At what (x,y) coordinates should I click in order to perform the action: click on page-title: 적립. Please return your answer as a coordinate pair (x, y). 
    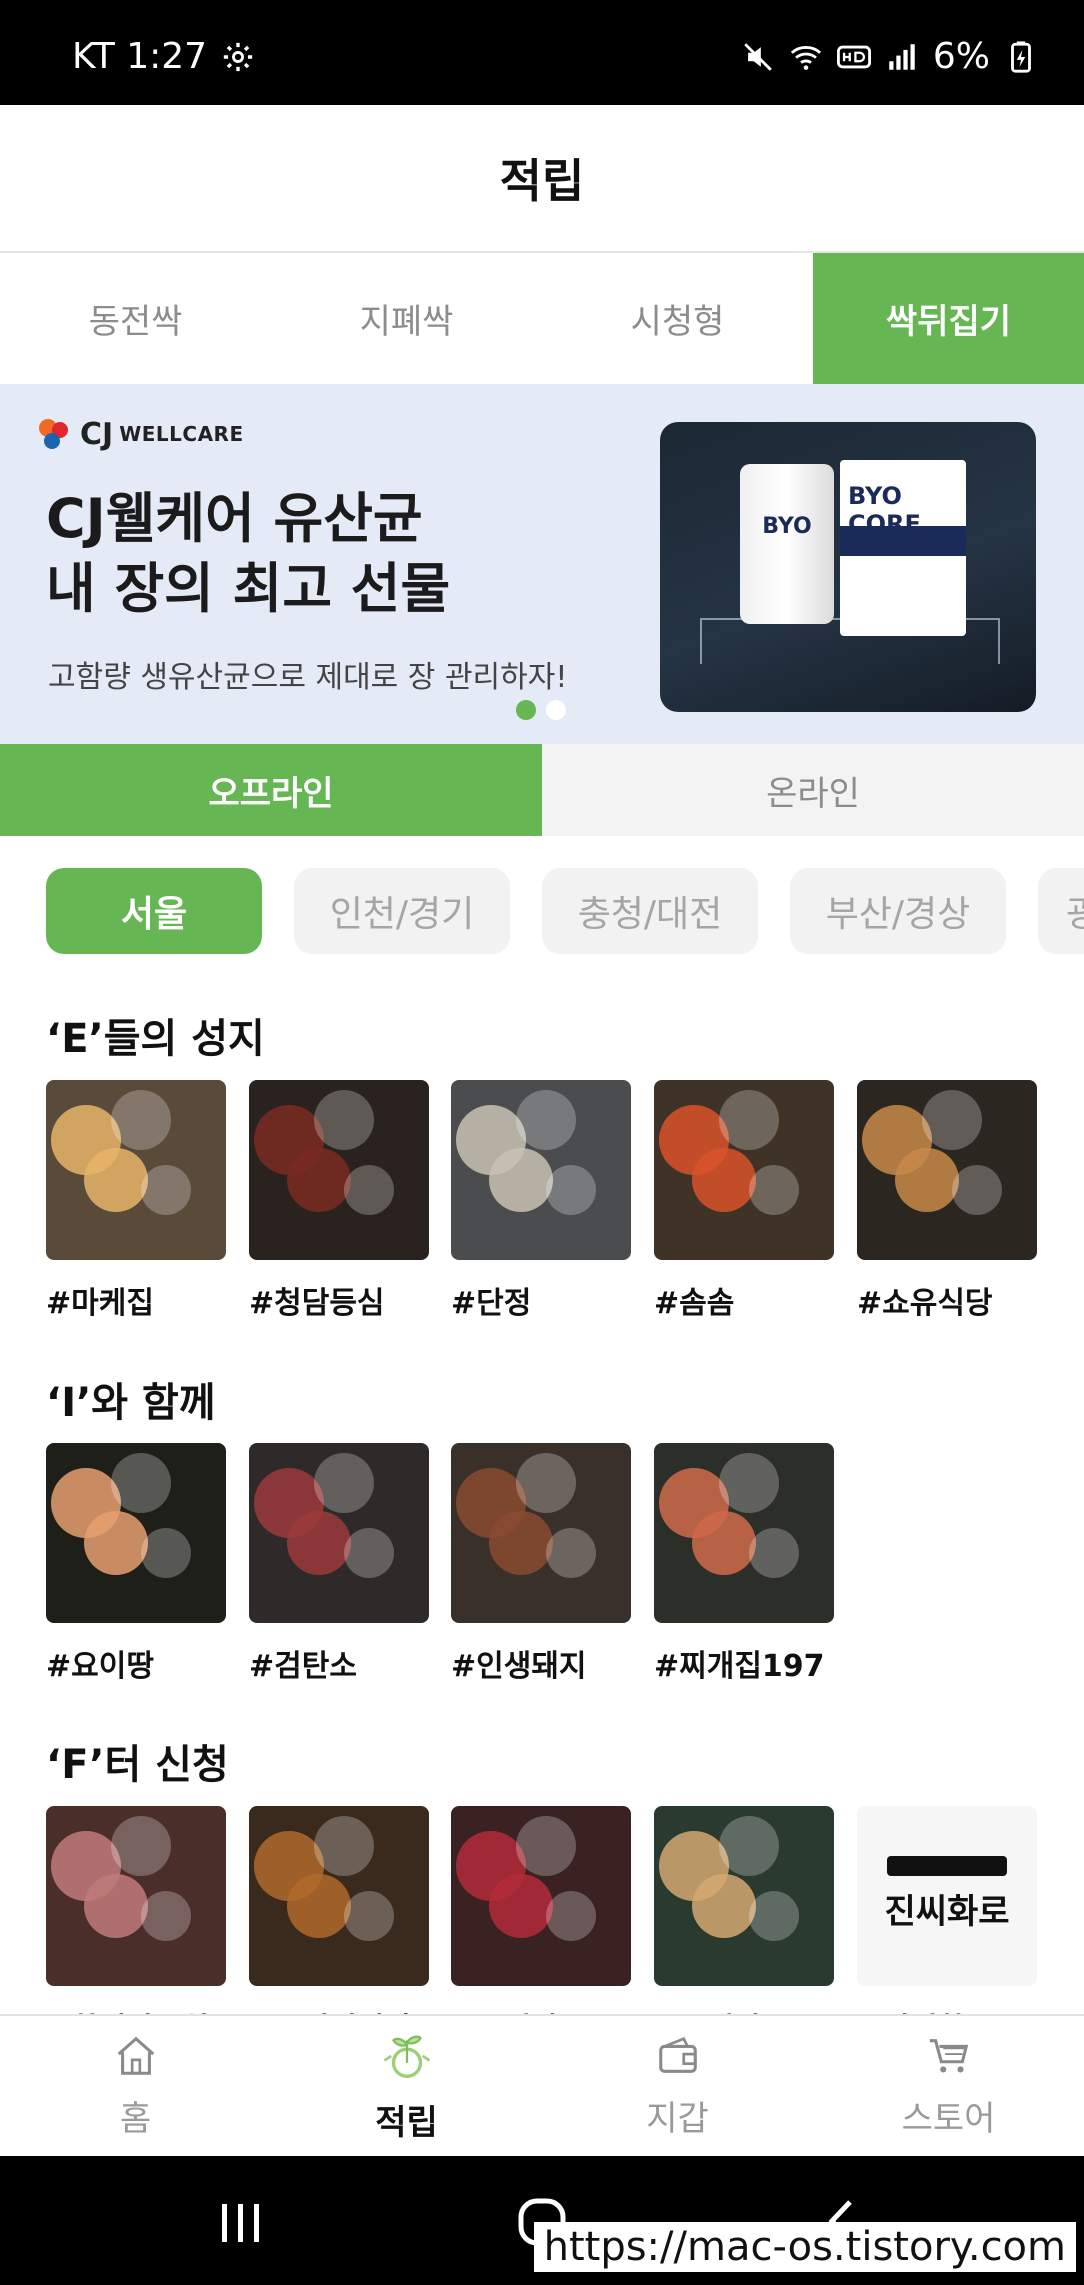
    Looking at the image, I should click on (542, 181).